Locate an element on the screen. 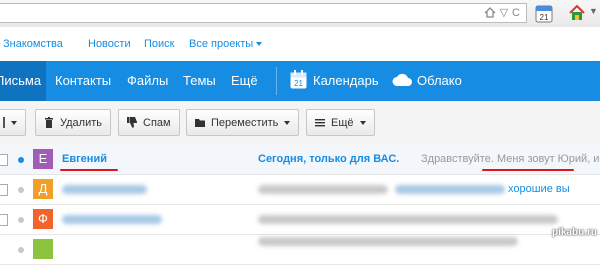 The image size is (600, 265). folder-icon is located at coordinates (200, 123).